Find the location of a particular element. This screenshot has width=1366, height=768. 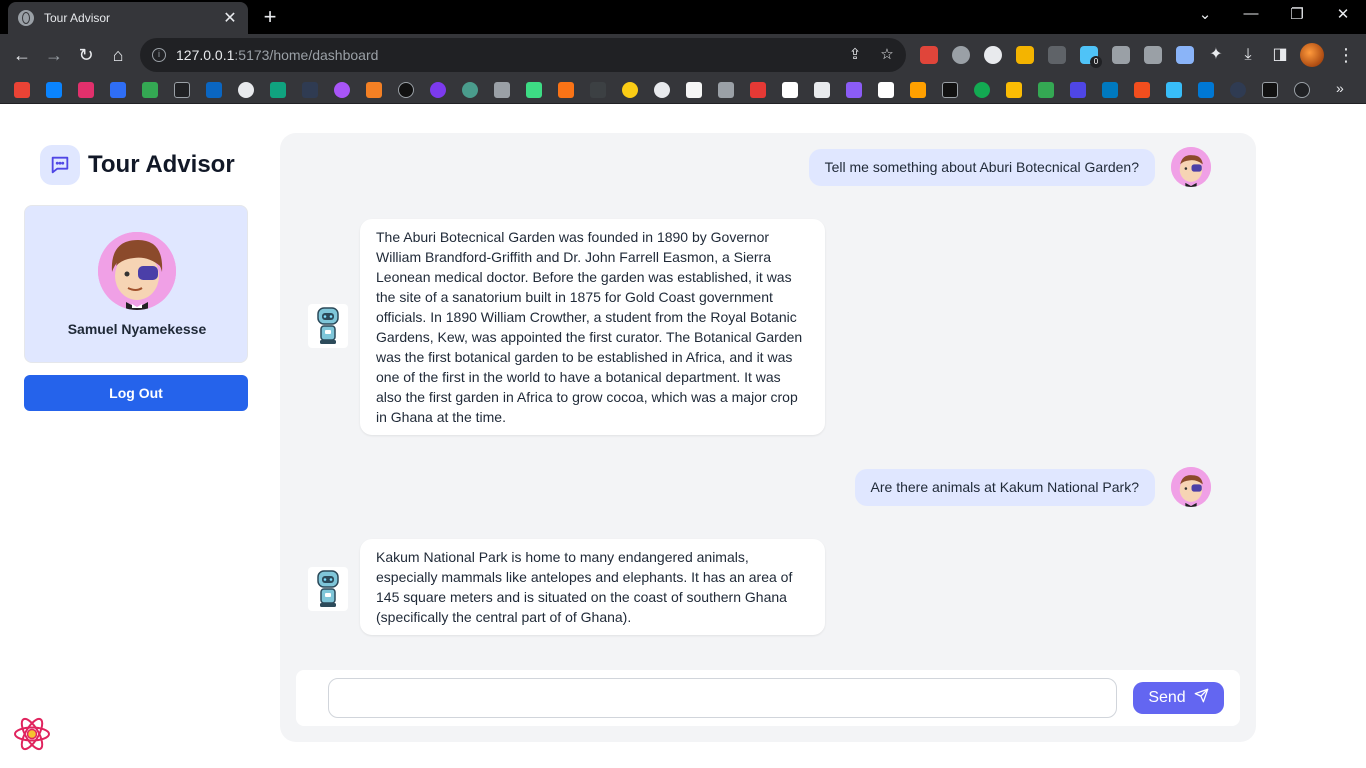

x-icon is located at coordinates (1270, 90).